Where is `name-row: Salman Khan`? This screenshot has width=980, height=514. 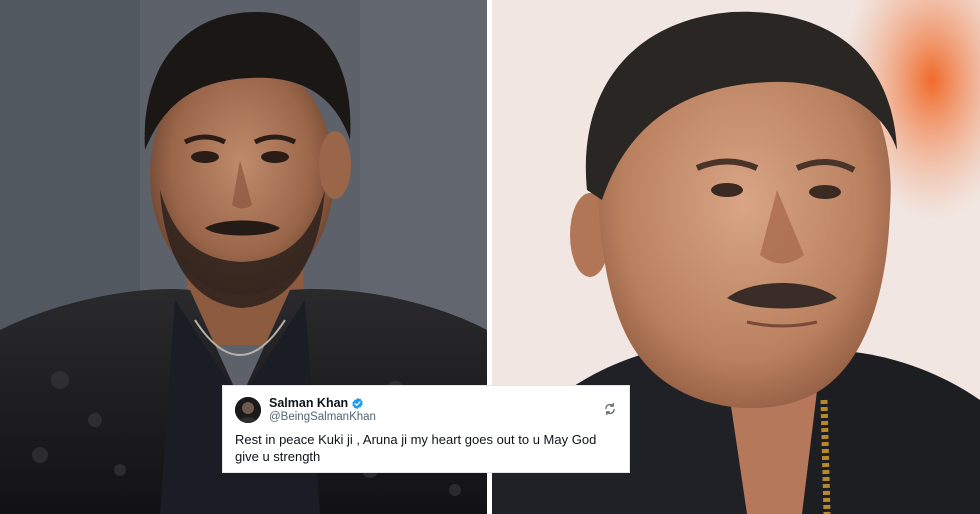 name-row: Salman Khan is located at coordinates (322, 403).